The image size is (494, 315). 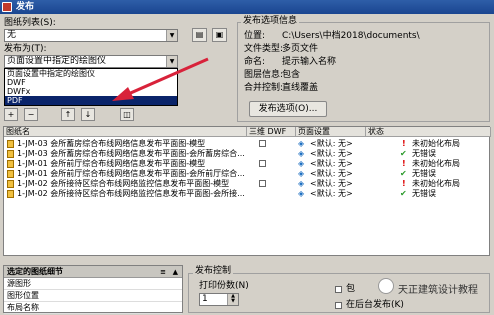 What do you see at coordinates (386, 286) in the screenshot?
I see `wechat-logo-icon` at bounding box center [386, 286].